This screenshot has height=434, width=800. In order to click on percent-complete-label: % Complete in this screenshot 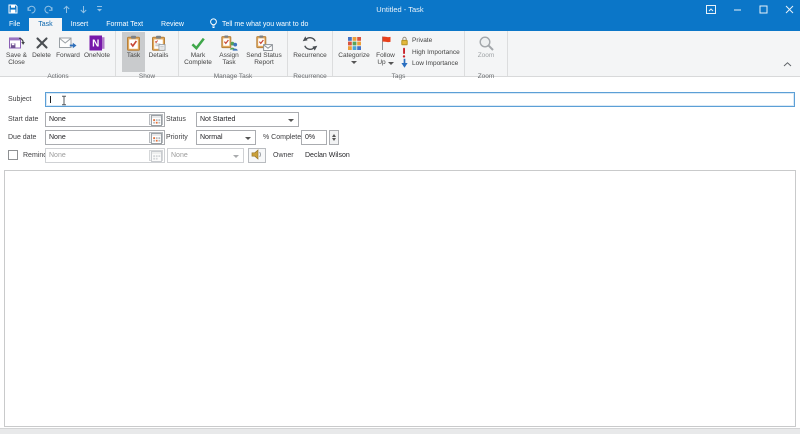, I will do `click(282, 137)`.